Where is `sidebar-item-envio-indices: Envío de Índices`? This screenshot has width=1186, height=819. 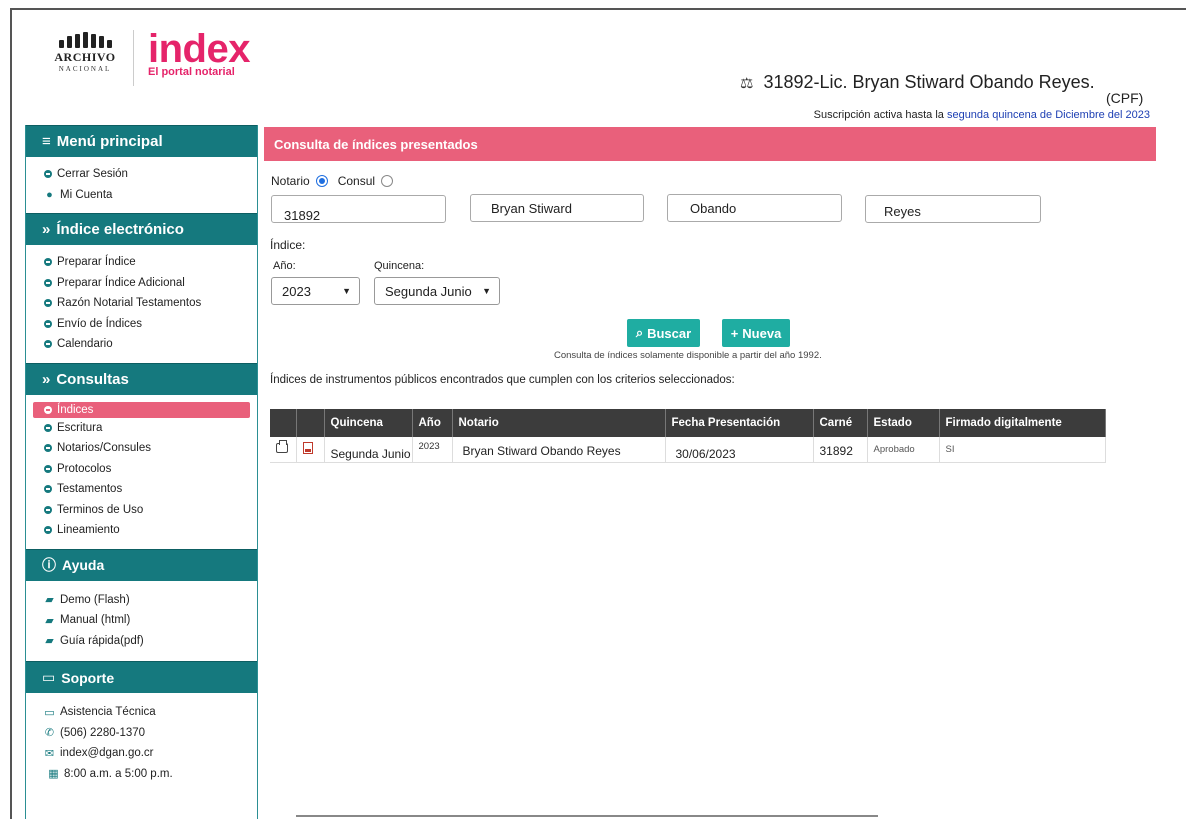 sidebar-item-envio-indices: Envío de Índices is located at coordinates (141, 324).